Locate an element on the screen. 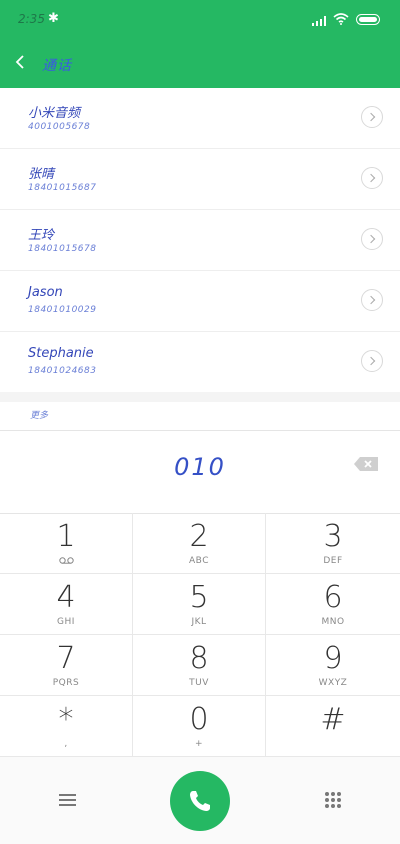  app-header: 2:35 ✱ 通话 is located at coordinates (200, 44).